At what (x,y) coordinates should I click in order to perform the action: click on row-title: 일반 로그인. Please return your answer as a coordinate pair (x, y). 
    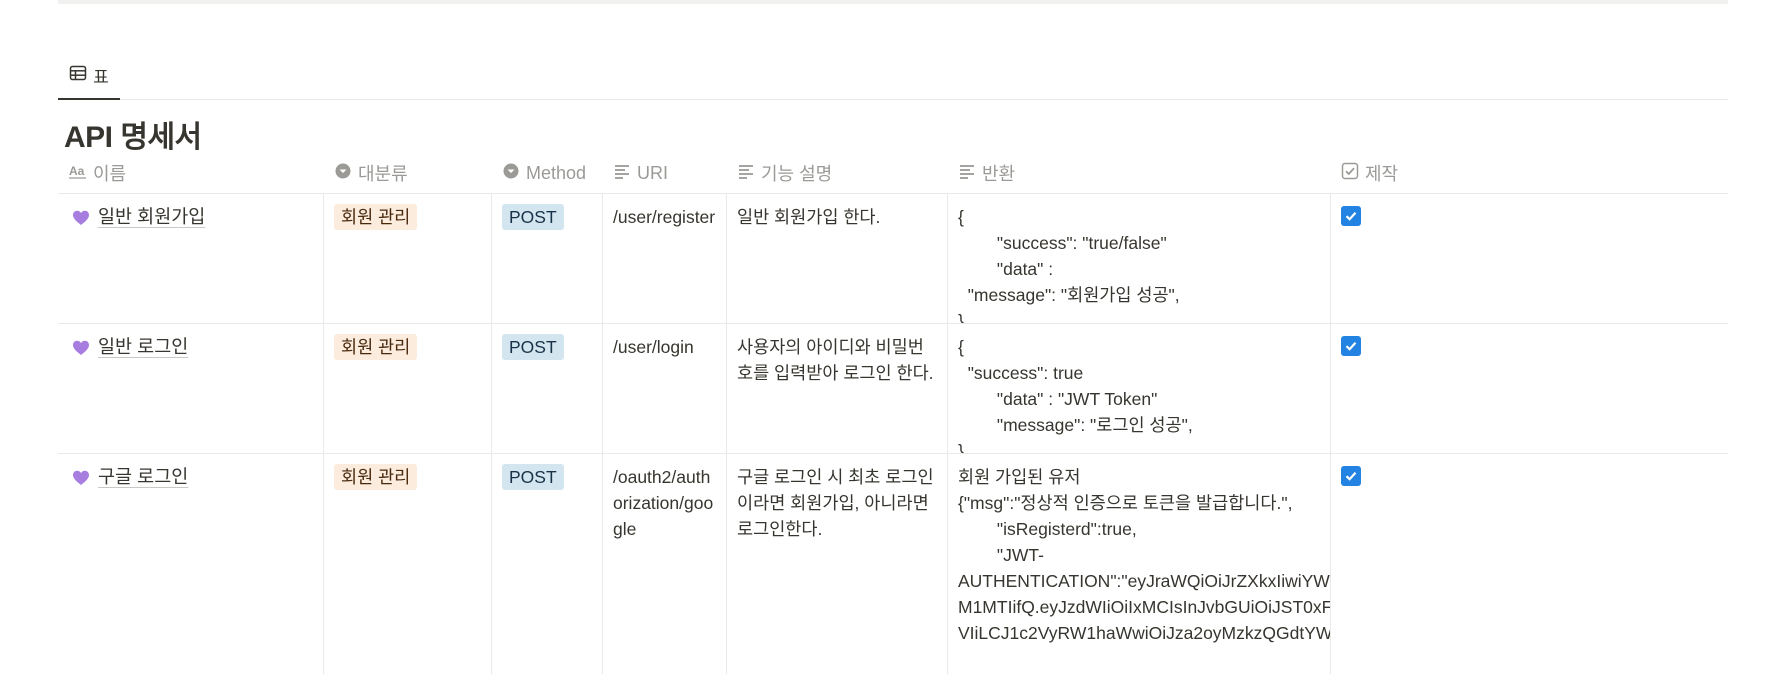
    Looking at the image, I should click on (143, 347).